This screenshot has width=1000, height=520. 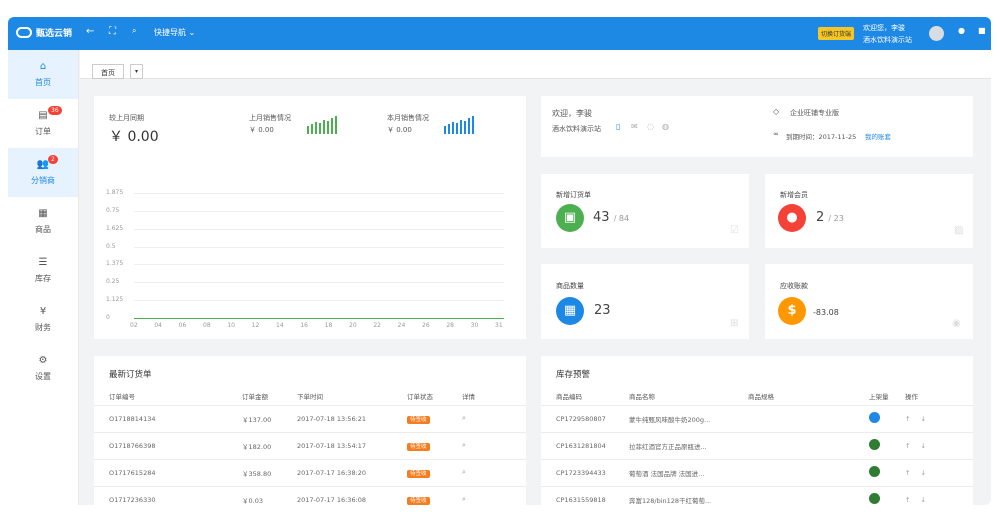 I want to click on expiry-date: 到期时间：2017-11-25, so click(x=821, y=137).